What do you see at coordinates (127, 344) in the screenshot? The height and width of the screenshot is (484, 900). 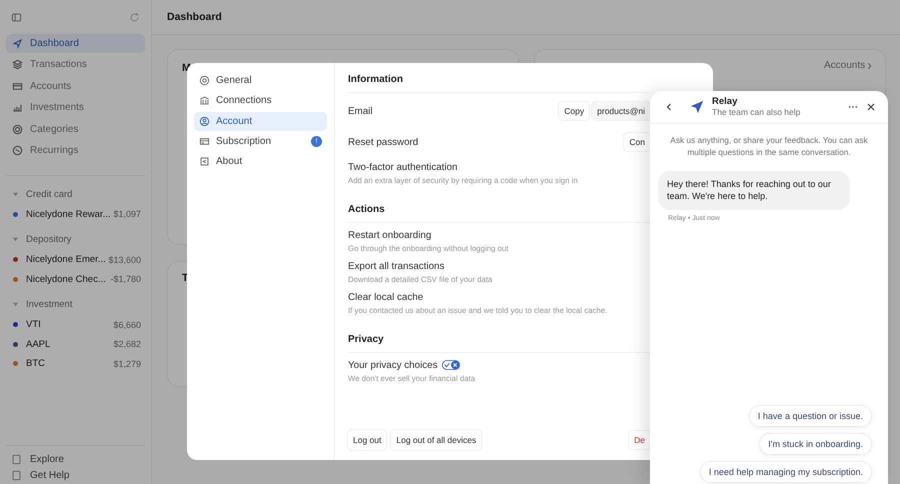 I see `account-balance: $2,682` at bounding box center [127, 344].